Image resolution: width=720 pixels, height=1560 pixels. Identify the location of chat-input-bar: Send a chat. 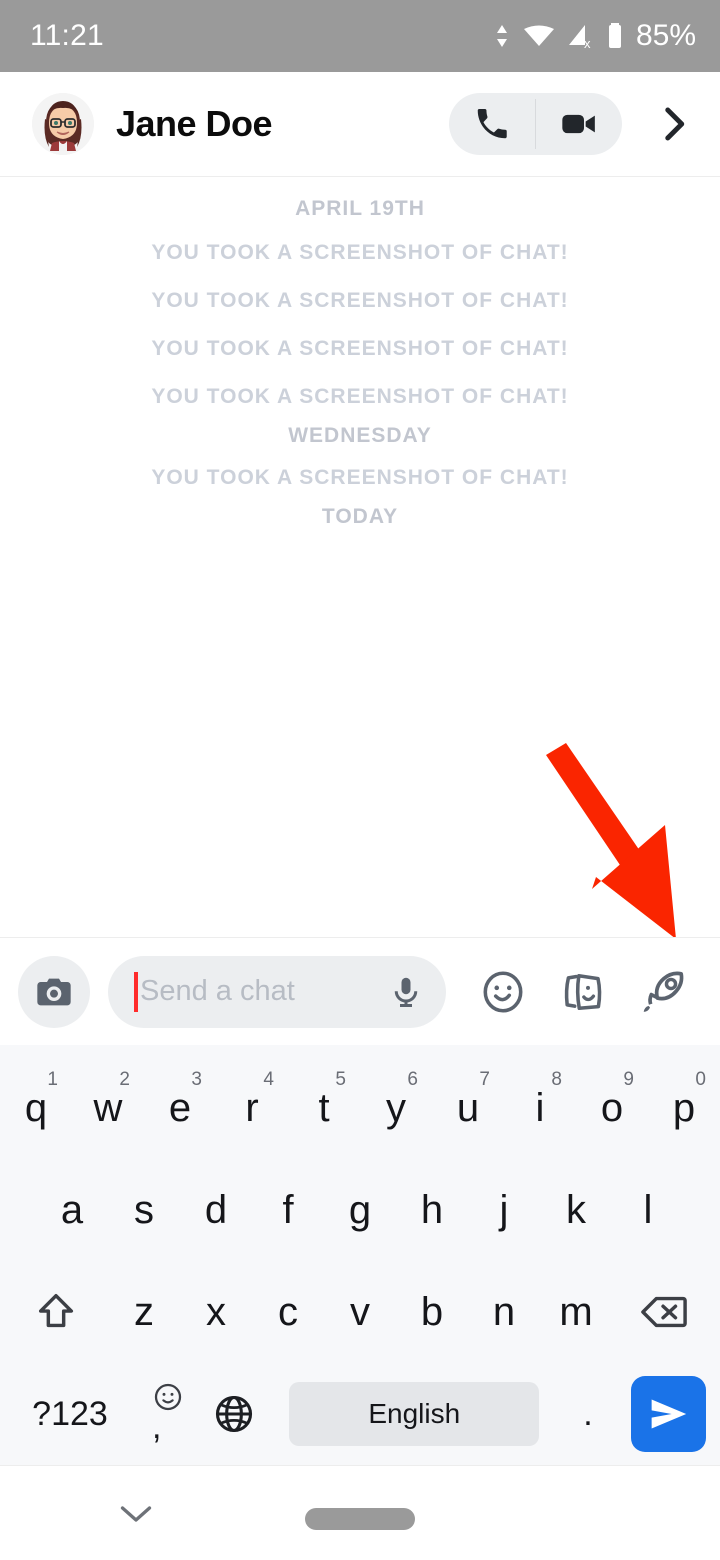
(360, 991).